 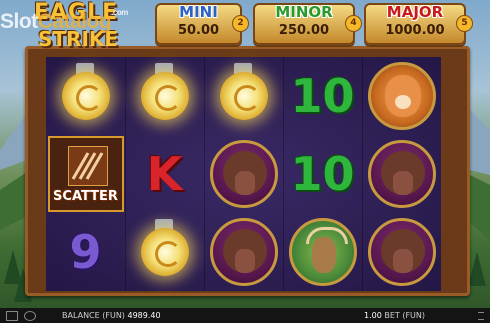 I want to click on balance-display: BALANCE (FUN) 4989.40, so click(x=111, y=315).